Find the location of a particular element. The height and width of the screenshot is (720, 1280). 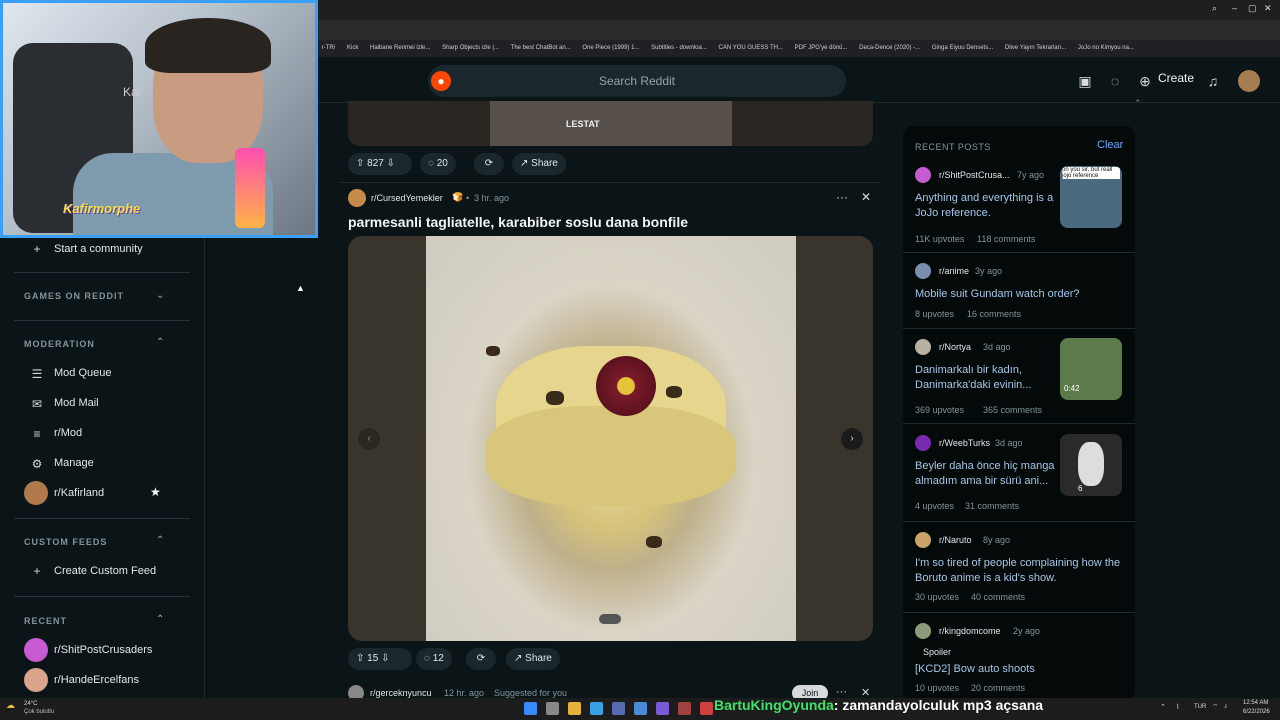

weather-icon: ☁ is located at coordinates (10, 705).